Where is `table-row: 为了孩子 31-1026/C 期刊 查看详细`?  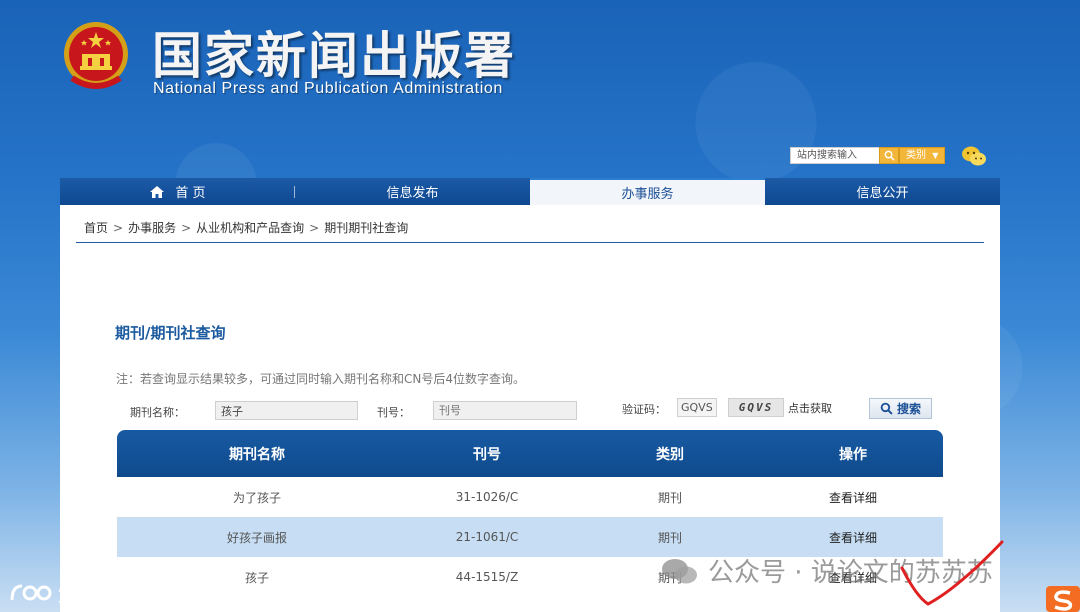
table-row: 为了孩子 31-1026/C 期刊 查看详细 is located at coordinates (530, 497).